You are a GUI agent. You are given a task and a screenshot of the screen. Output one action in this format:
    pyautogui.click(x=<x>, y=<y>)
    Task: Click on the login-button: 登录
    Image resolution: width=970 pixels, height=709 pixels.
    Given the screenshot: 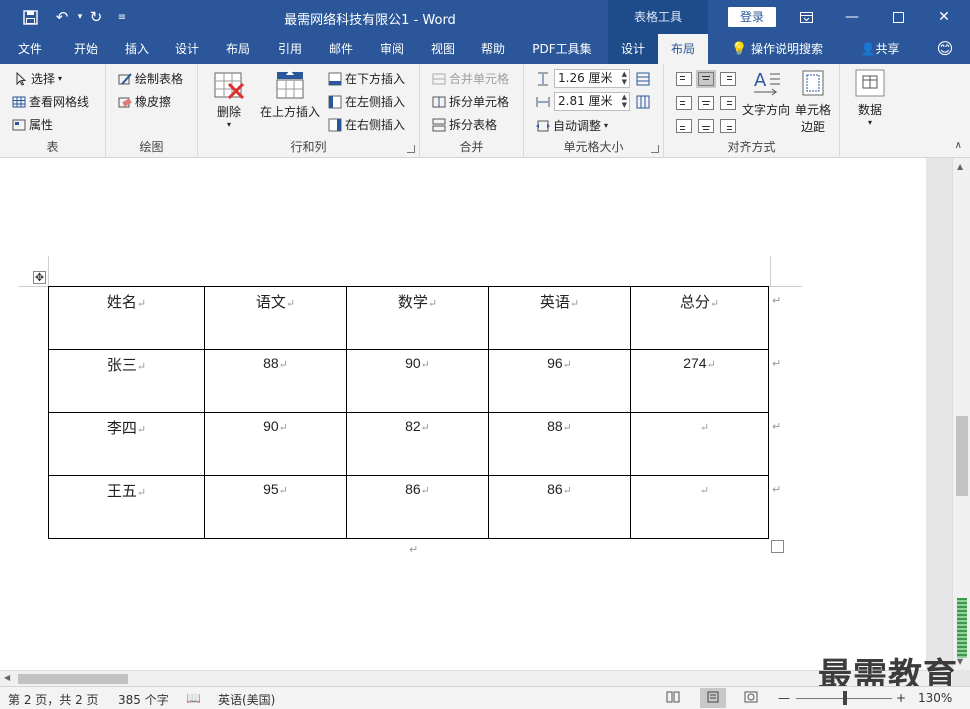 What is the action you would take?
    pyautogui.click(x=752, y=17)
    